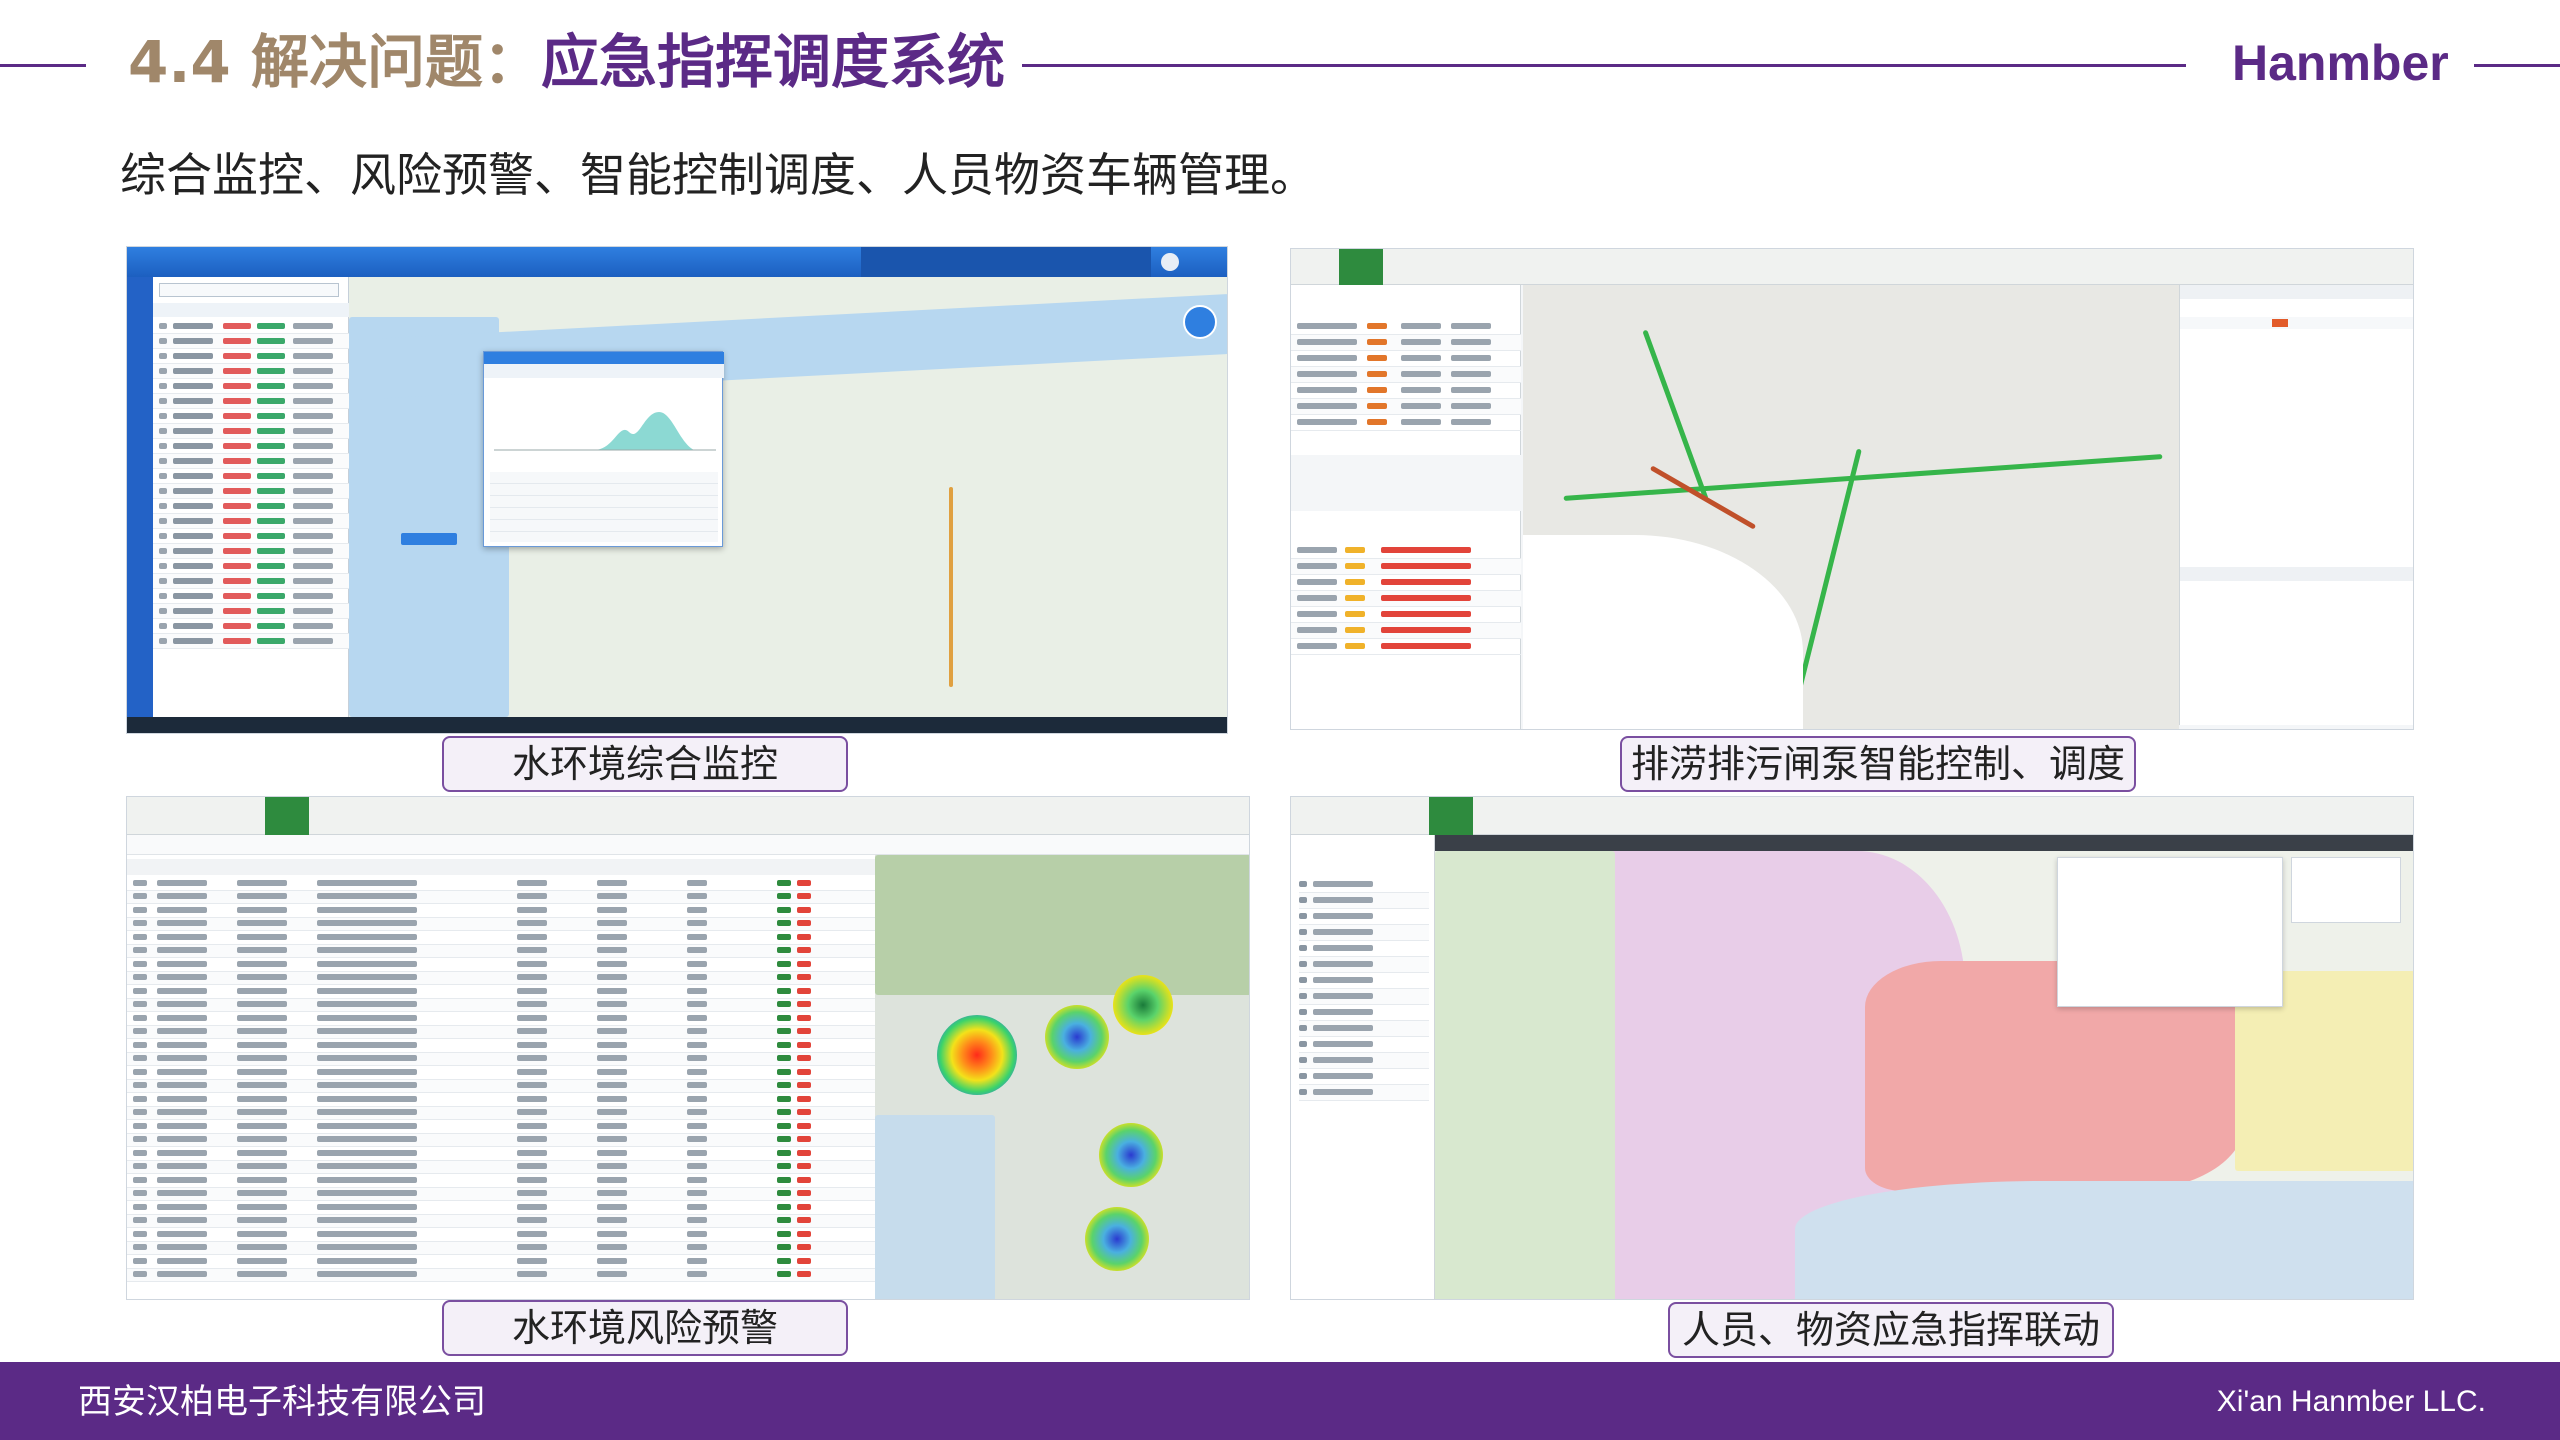 The height and width of the screenshot is (1440, 2560). What do you see at coordinates (604, 371) in the screenshot?
I see `popup-tabs` at bounding box center [604, 371].